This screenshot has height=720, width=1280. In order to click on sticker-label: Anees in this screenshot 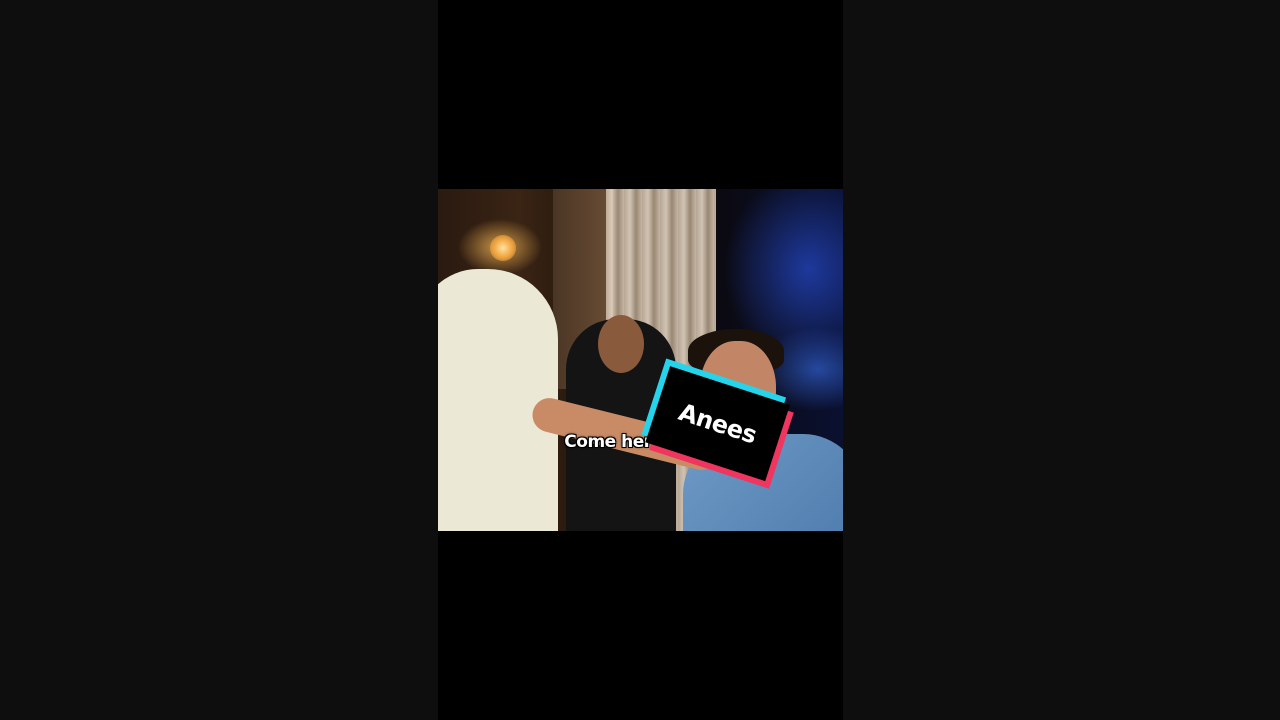, I will do `click(718, 423)`.